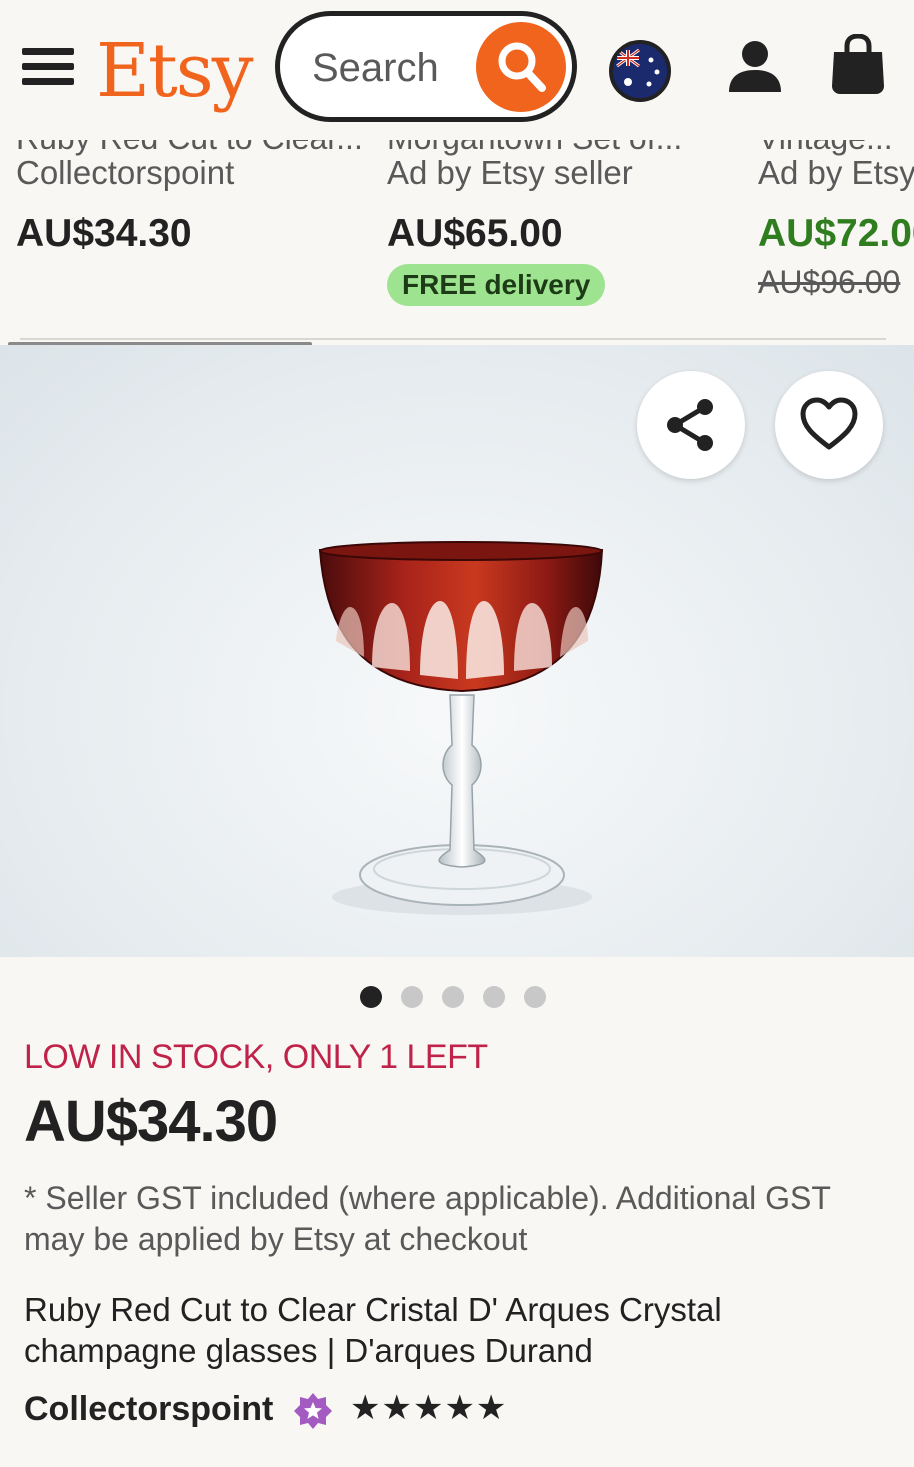  Describe the element at coordinates (104, 233) in the screenshot. I see `listing-price: AU$34.30` at that location.